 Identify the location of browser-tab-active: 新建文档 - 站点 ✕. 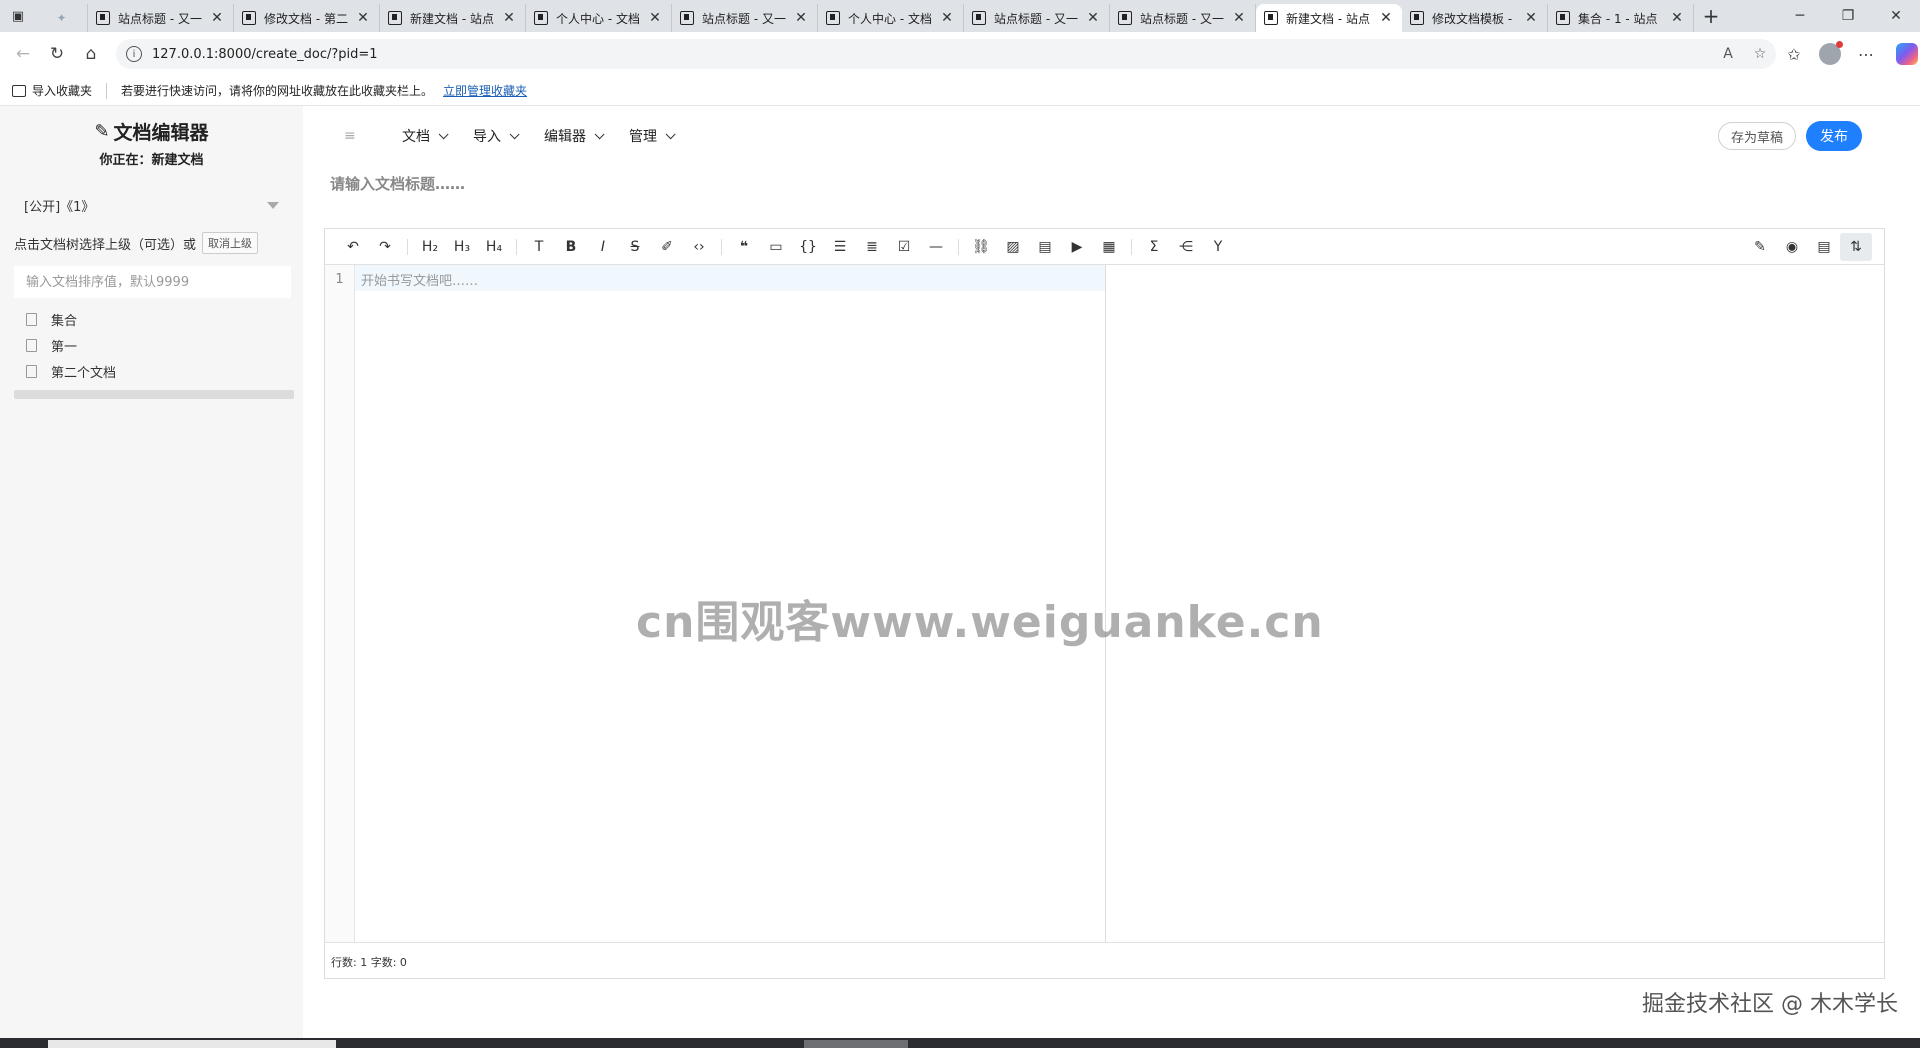
(1329, 18).